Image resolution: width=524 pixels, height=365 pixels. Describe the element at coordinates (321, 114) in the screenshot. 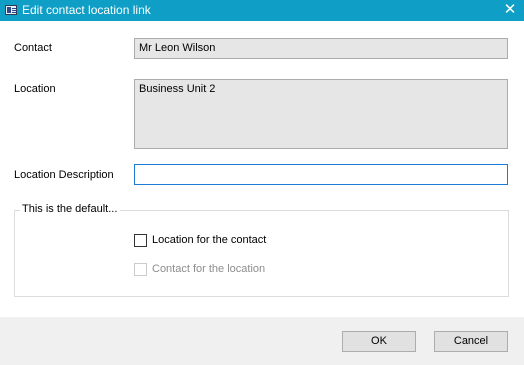

I see `location-field: Business Unit 2` at that location.